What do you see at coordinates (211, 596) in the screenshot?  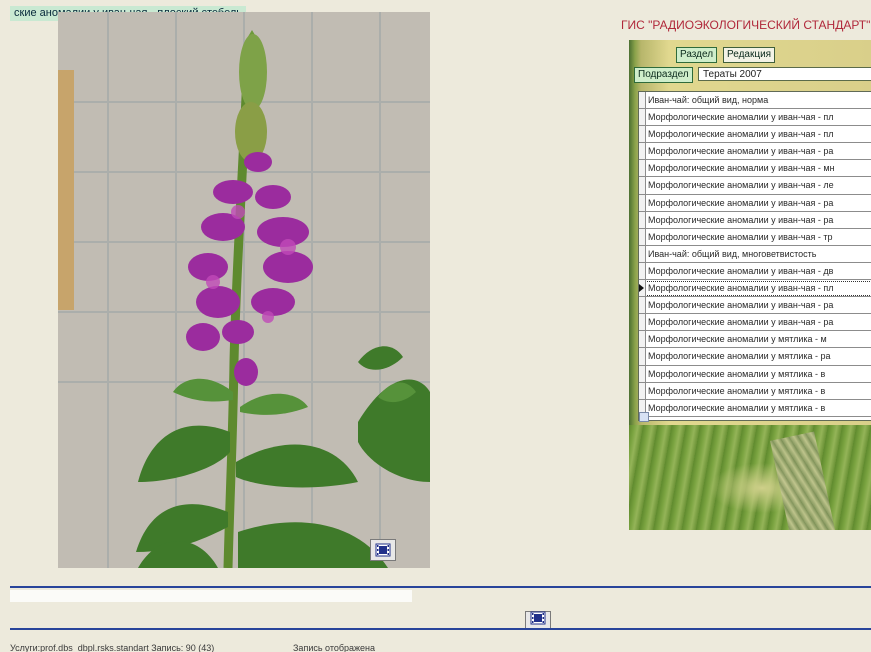 I see `progress-bar` at bounding box center [211, 596].